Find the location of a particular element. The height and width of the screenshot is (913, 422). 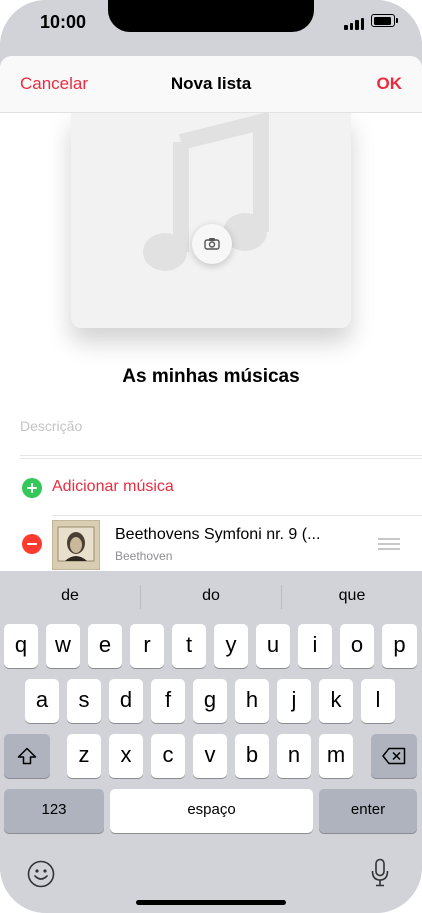

key-x: x is located at coordinates (126, 756).